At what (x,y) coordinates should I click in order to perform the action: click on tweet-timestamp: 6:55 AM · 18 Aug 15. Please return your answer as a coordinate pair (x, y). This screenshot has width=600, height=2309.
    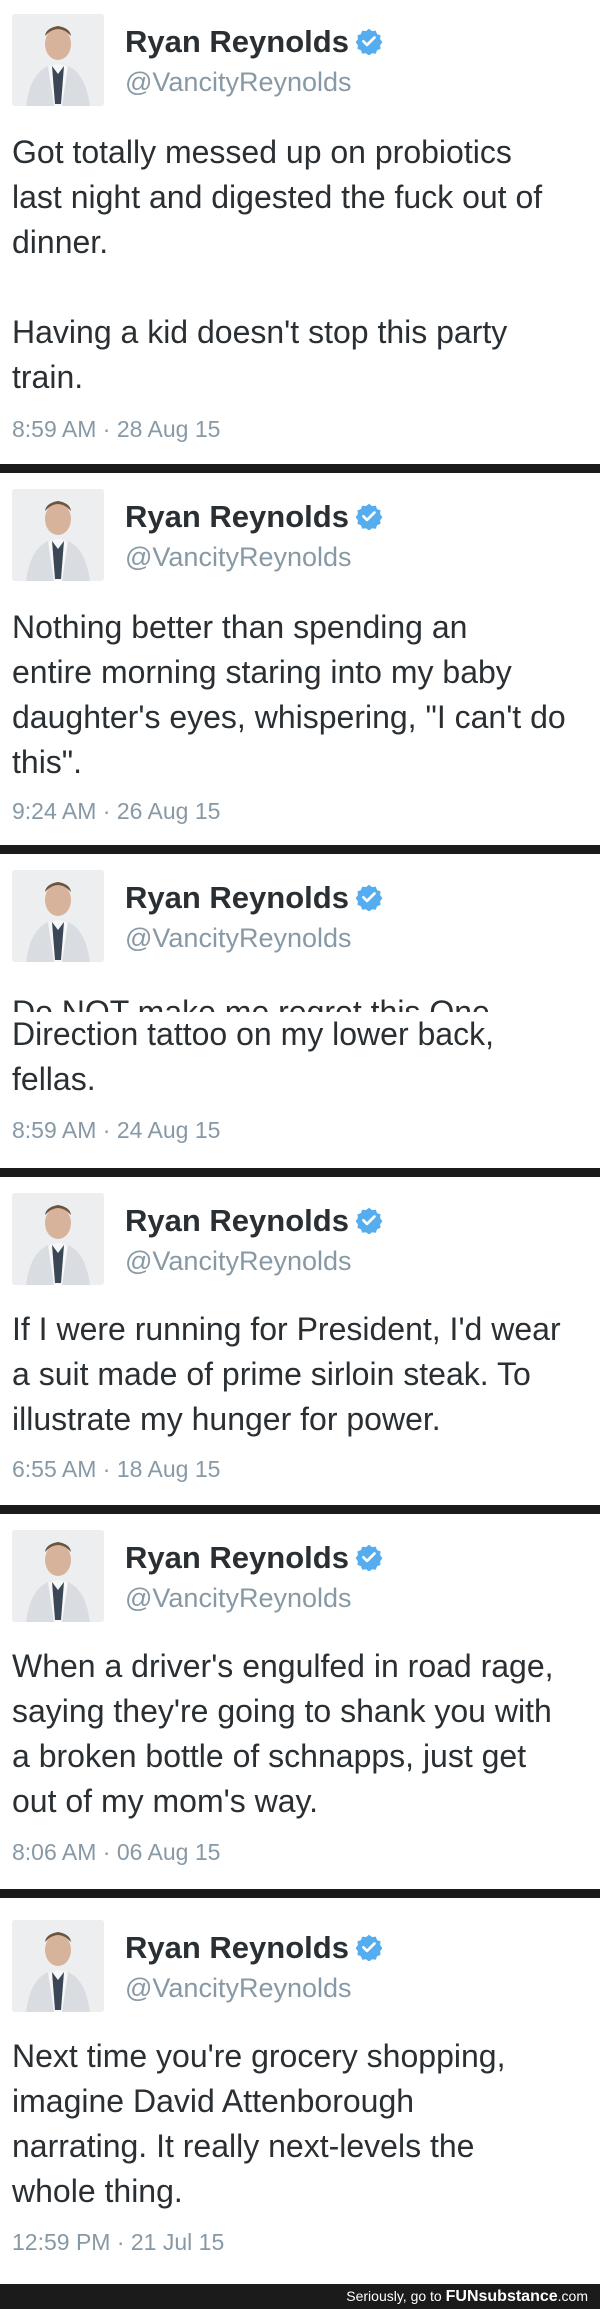
    Looking at the image, I should click on (116, 1469).